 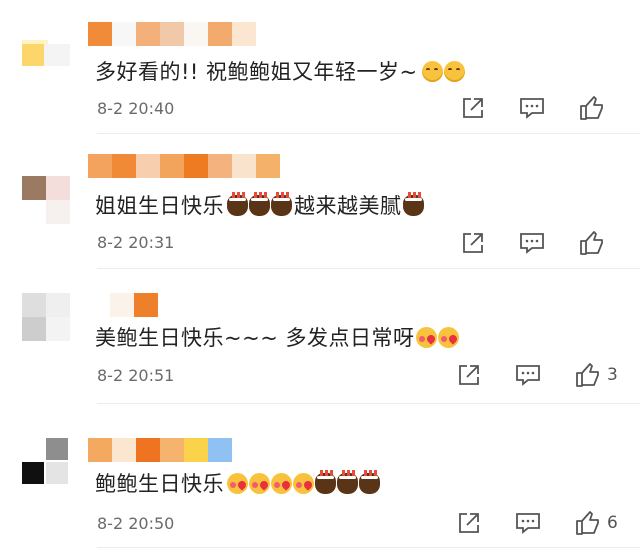 I want to click on like-count: 3, so click(x=612, y=375).